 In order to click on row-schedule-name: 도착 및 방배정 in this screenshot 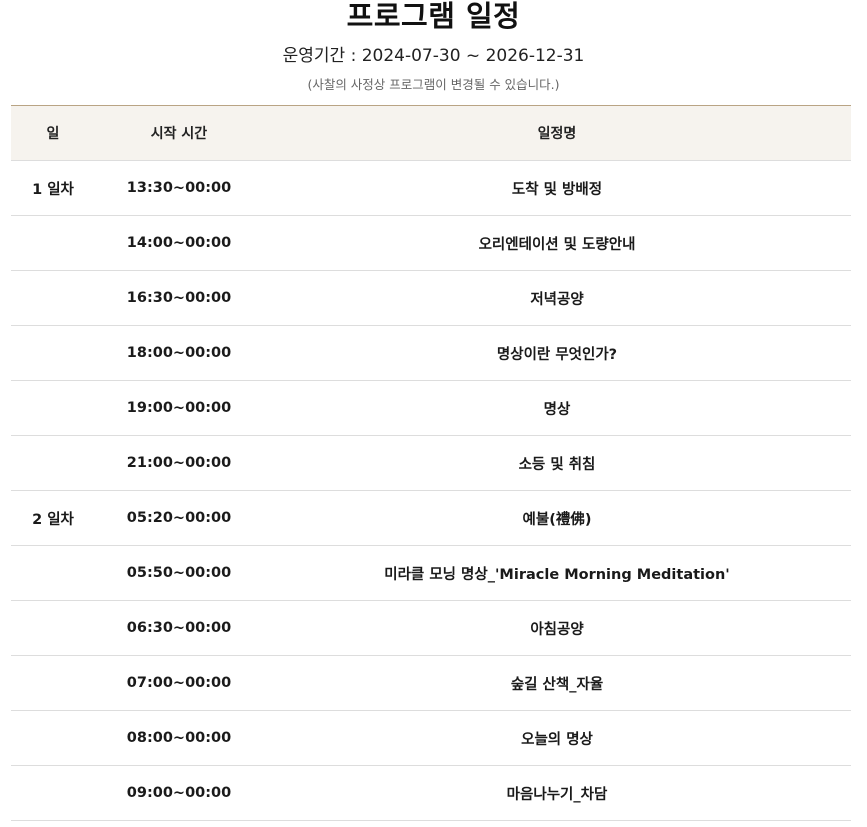, I will do `click(557, 189)`.